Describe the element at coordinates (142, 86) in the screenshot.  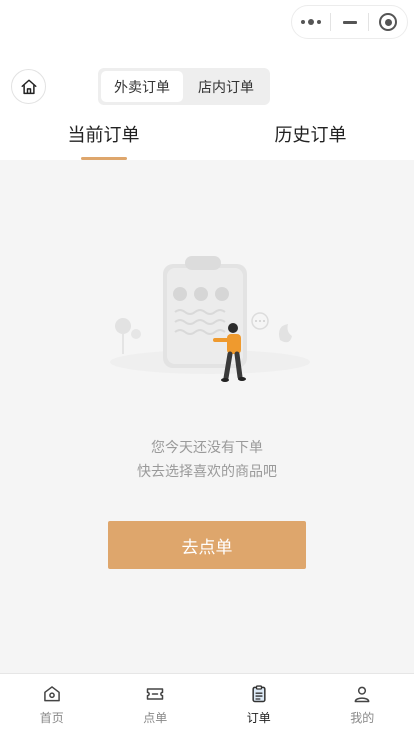
I see `delivery-orders-option: 外卖订单` at that location.